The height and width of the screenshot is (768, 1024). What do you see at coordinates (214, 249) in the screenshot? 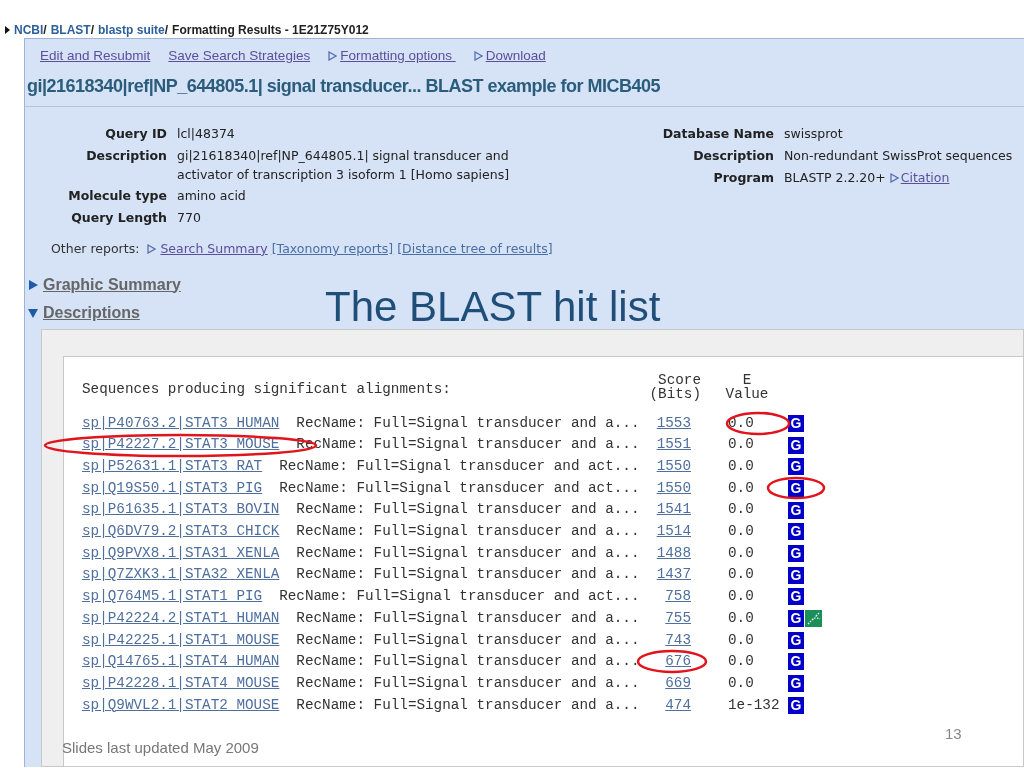
I see `report-link: Search Summary` at bounding box center [214, 249].